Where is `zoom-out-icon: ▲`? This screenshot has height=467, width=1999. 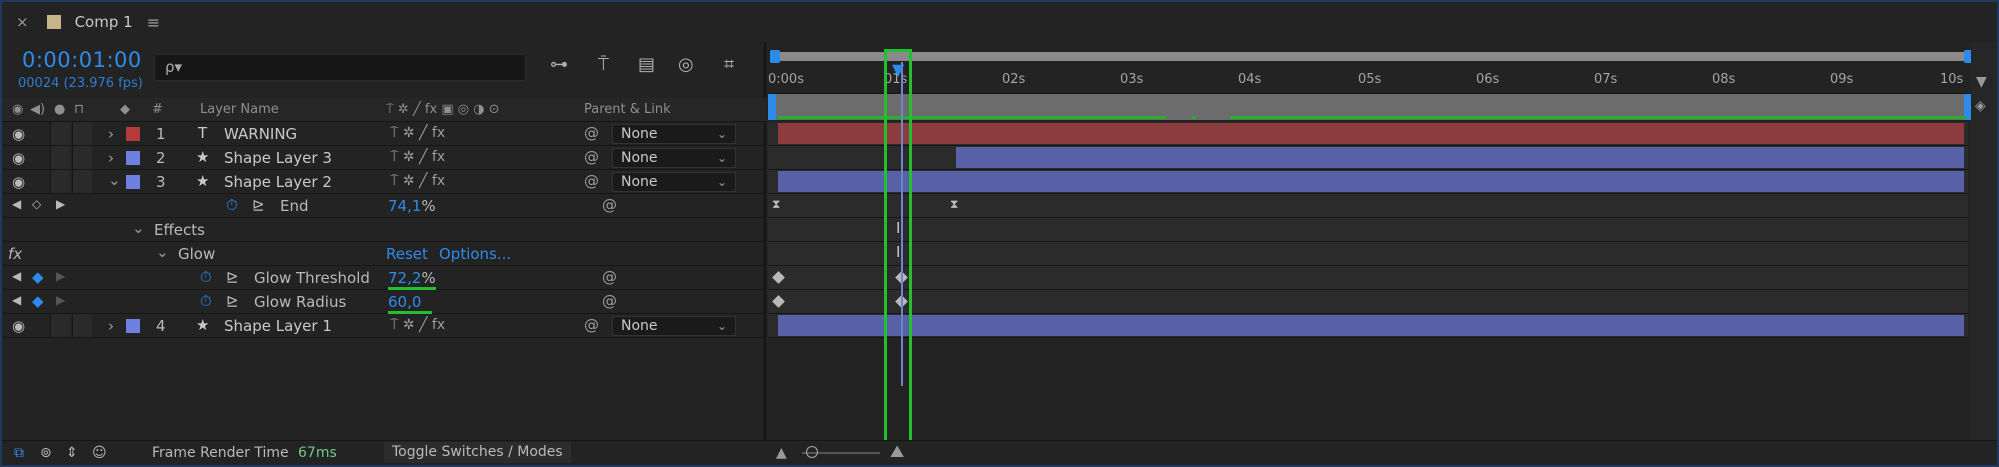 zoom-out-icon: ▲ is located at coordinates (781, 453).